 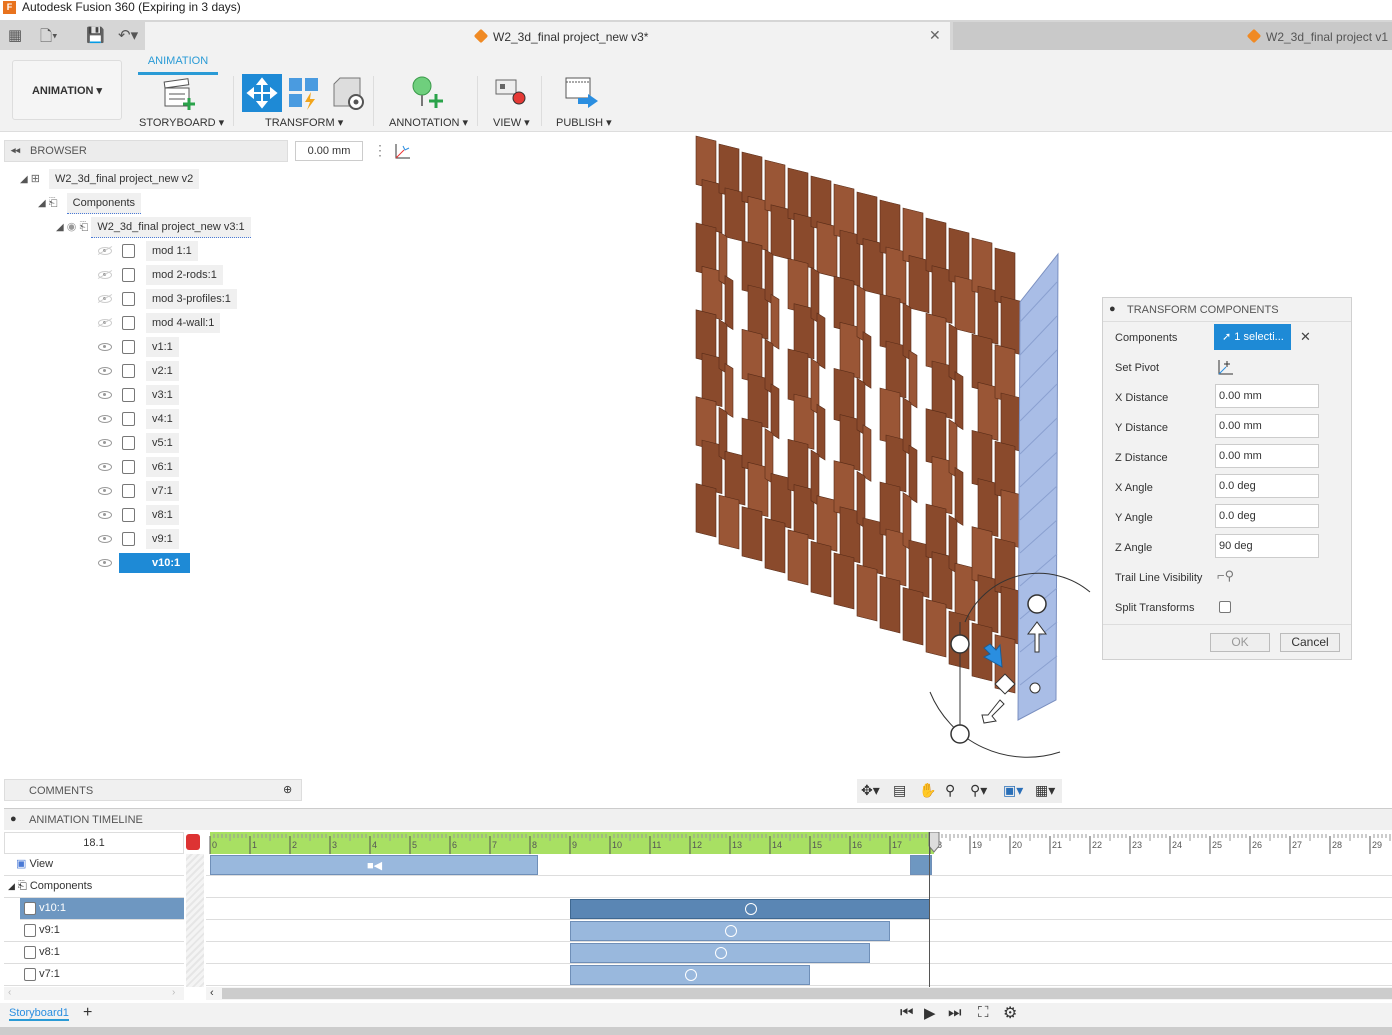 What do you see at coordinates (153, 790) in the screenshot?
I see `comments-panel: COMMENTS ⊕` at bounding box center [153, 790].